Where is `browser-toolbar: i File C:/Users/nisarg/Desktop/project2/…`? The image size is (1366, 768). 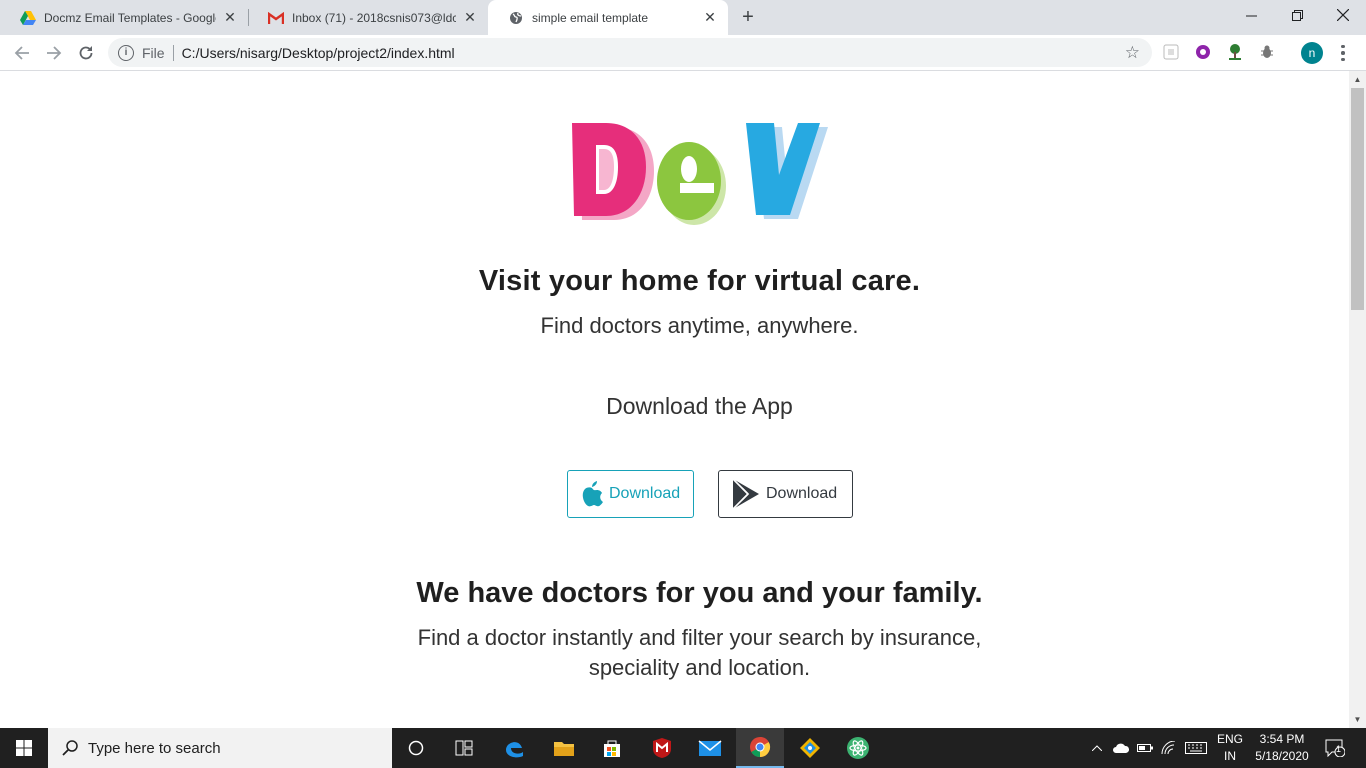
browser-toolbar: i File C:/Users/nisarg/Desktop/project2/… is located at coordinates (683, 53).